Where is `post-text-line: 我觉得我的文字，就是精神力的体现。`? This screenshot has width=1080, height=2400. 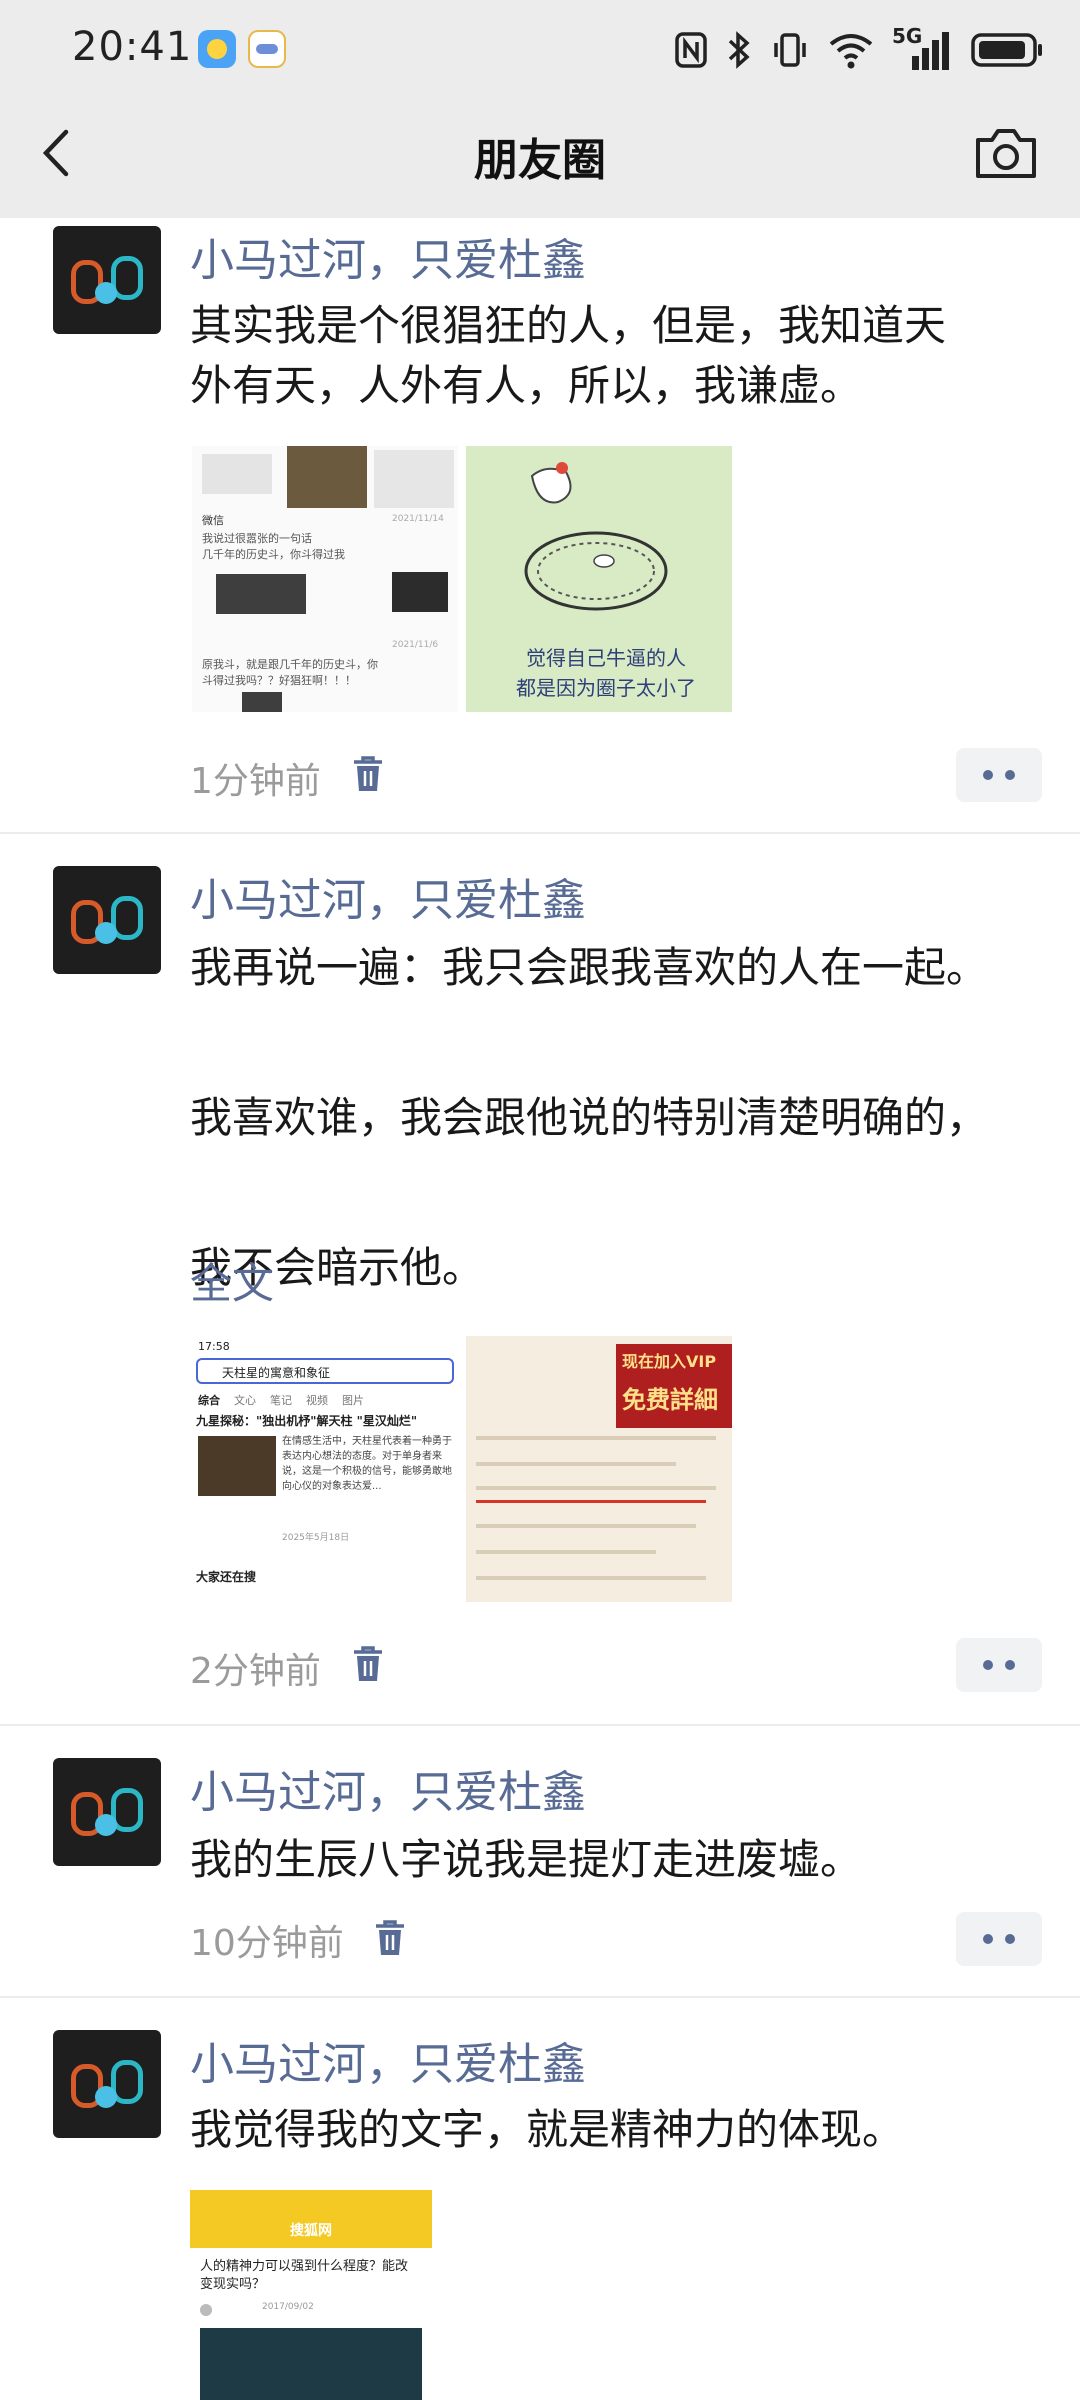 post-text-line: 我觉得我的文字，就是精神力的体现。 is located at coordinates (547, 2129).